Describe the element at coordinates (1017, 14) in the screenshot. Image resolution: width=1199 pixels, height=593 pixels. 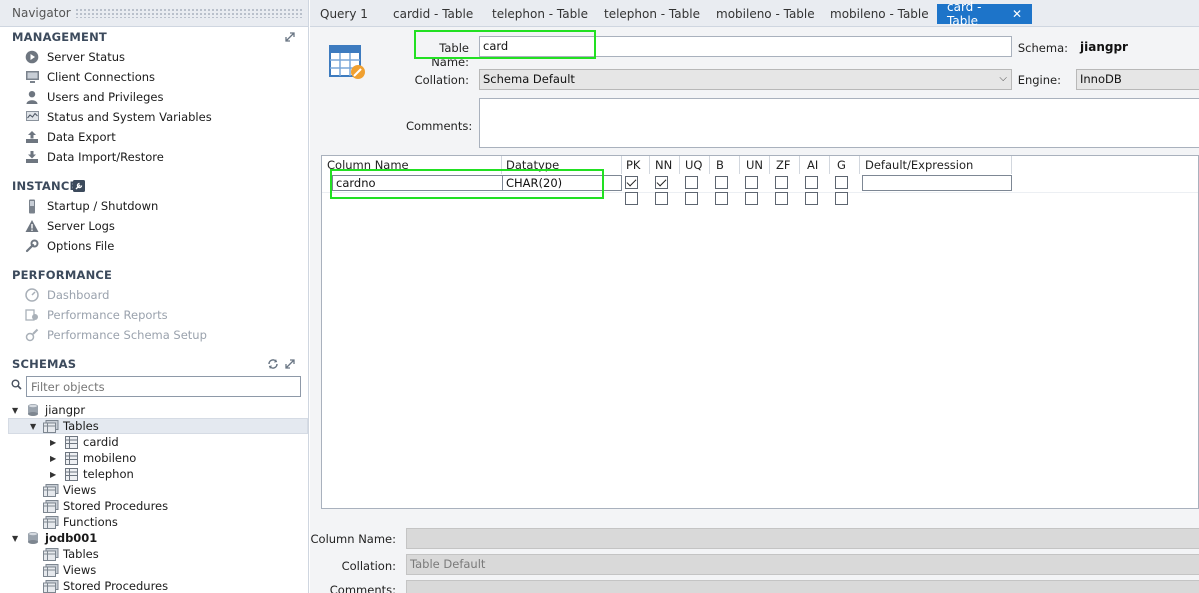
I see `close-tab-icon: ✕` at that location.